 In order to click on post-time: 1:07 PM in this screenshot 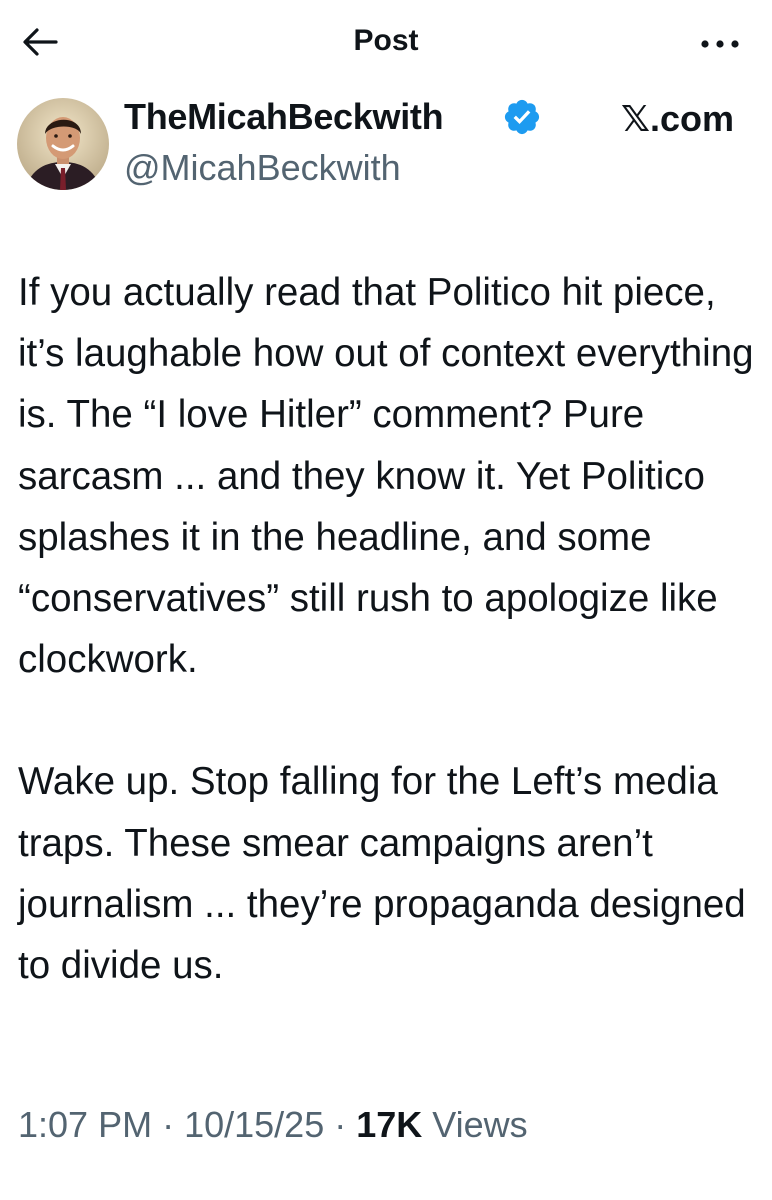, I will do `click(85, 1124)`.